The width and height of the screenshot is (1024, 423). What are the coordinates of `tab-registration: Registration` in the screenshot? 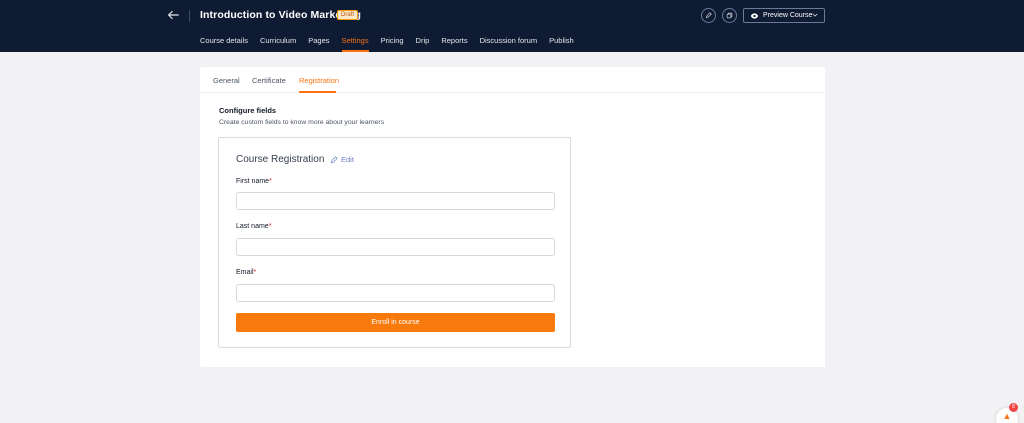 It's located at (319, 80).